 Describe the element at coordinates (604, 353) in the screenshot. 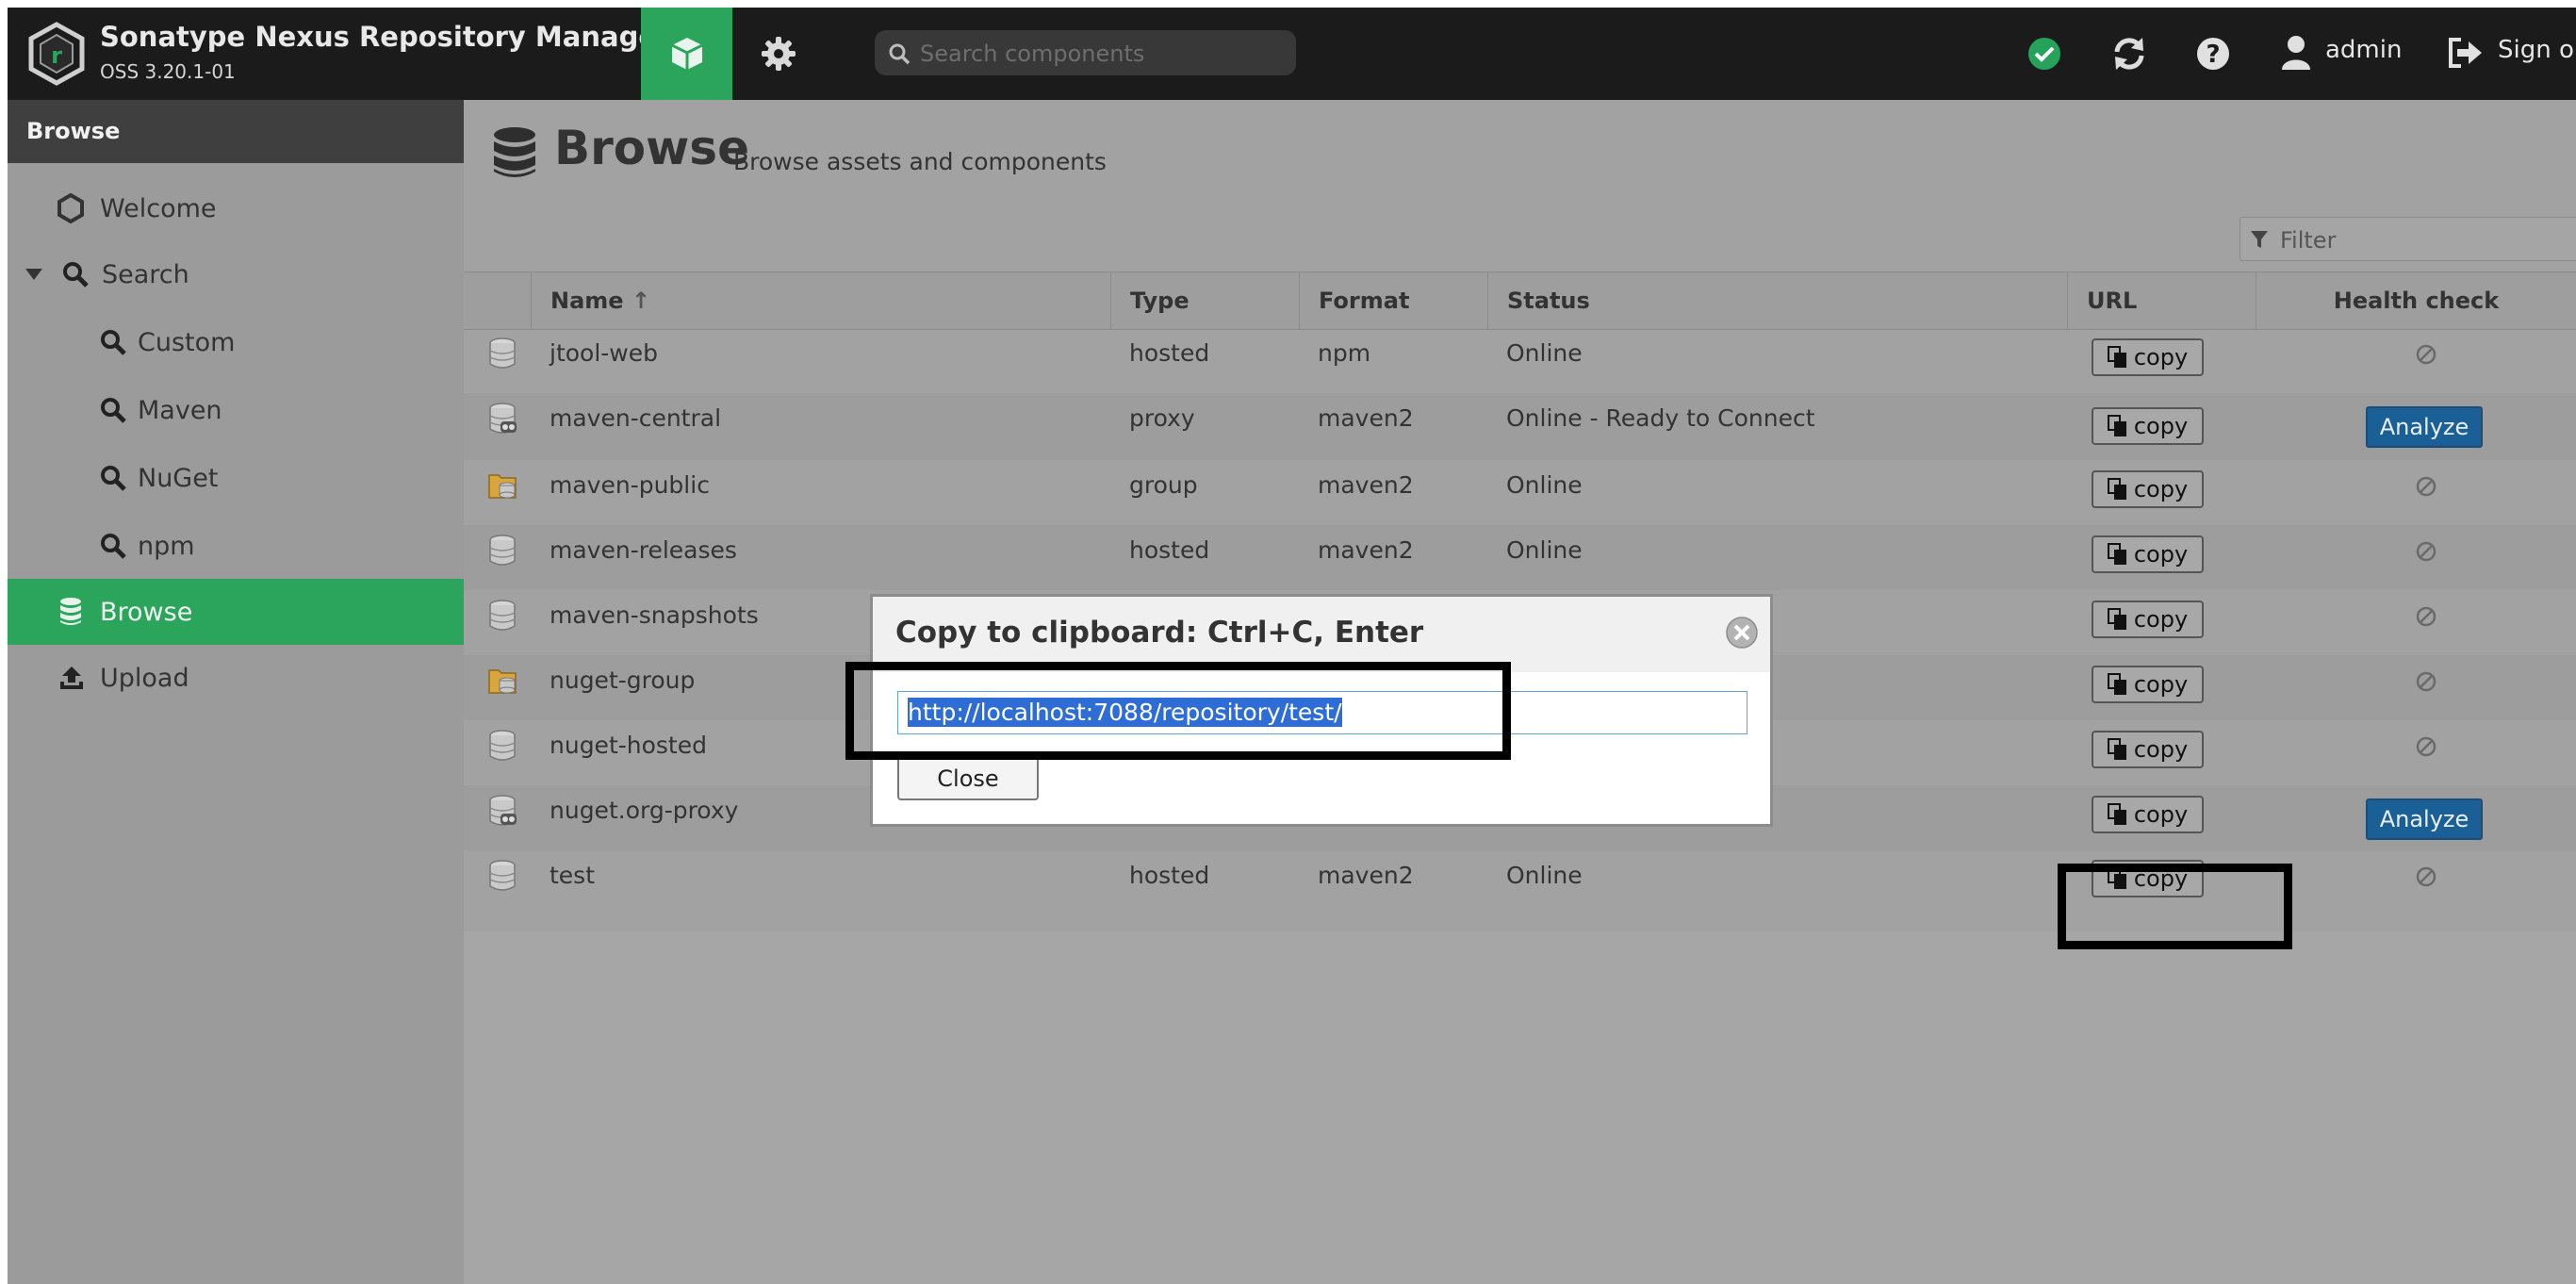

I see `cell-name: jtool-web` at that location.